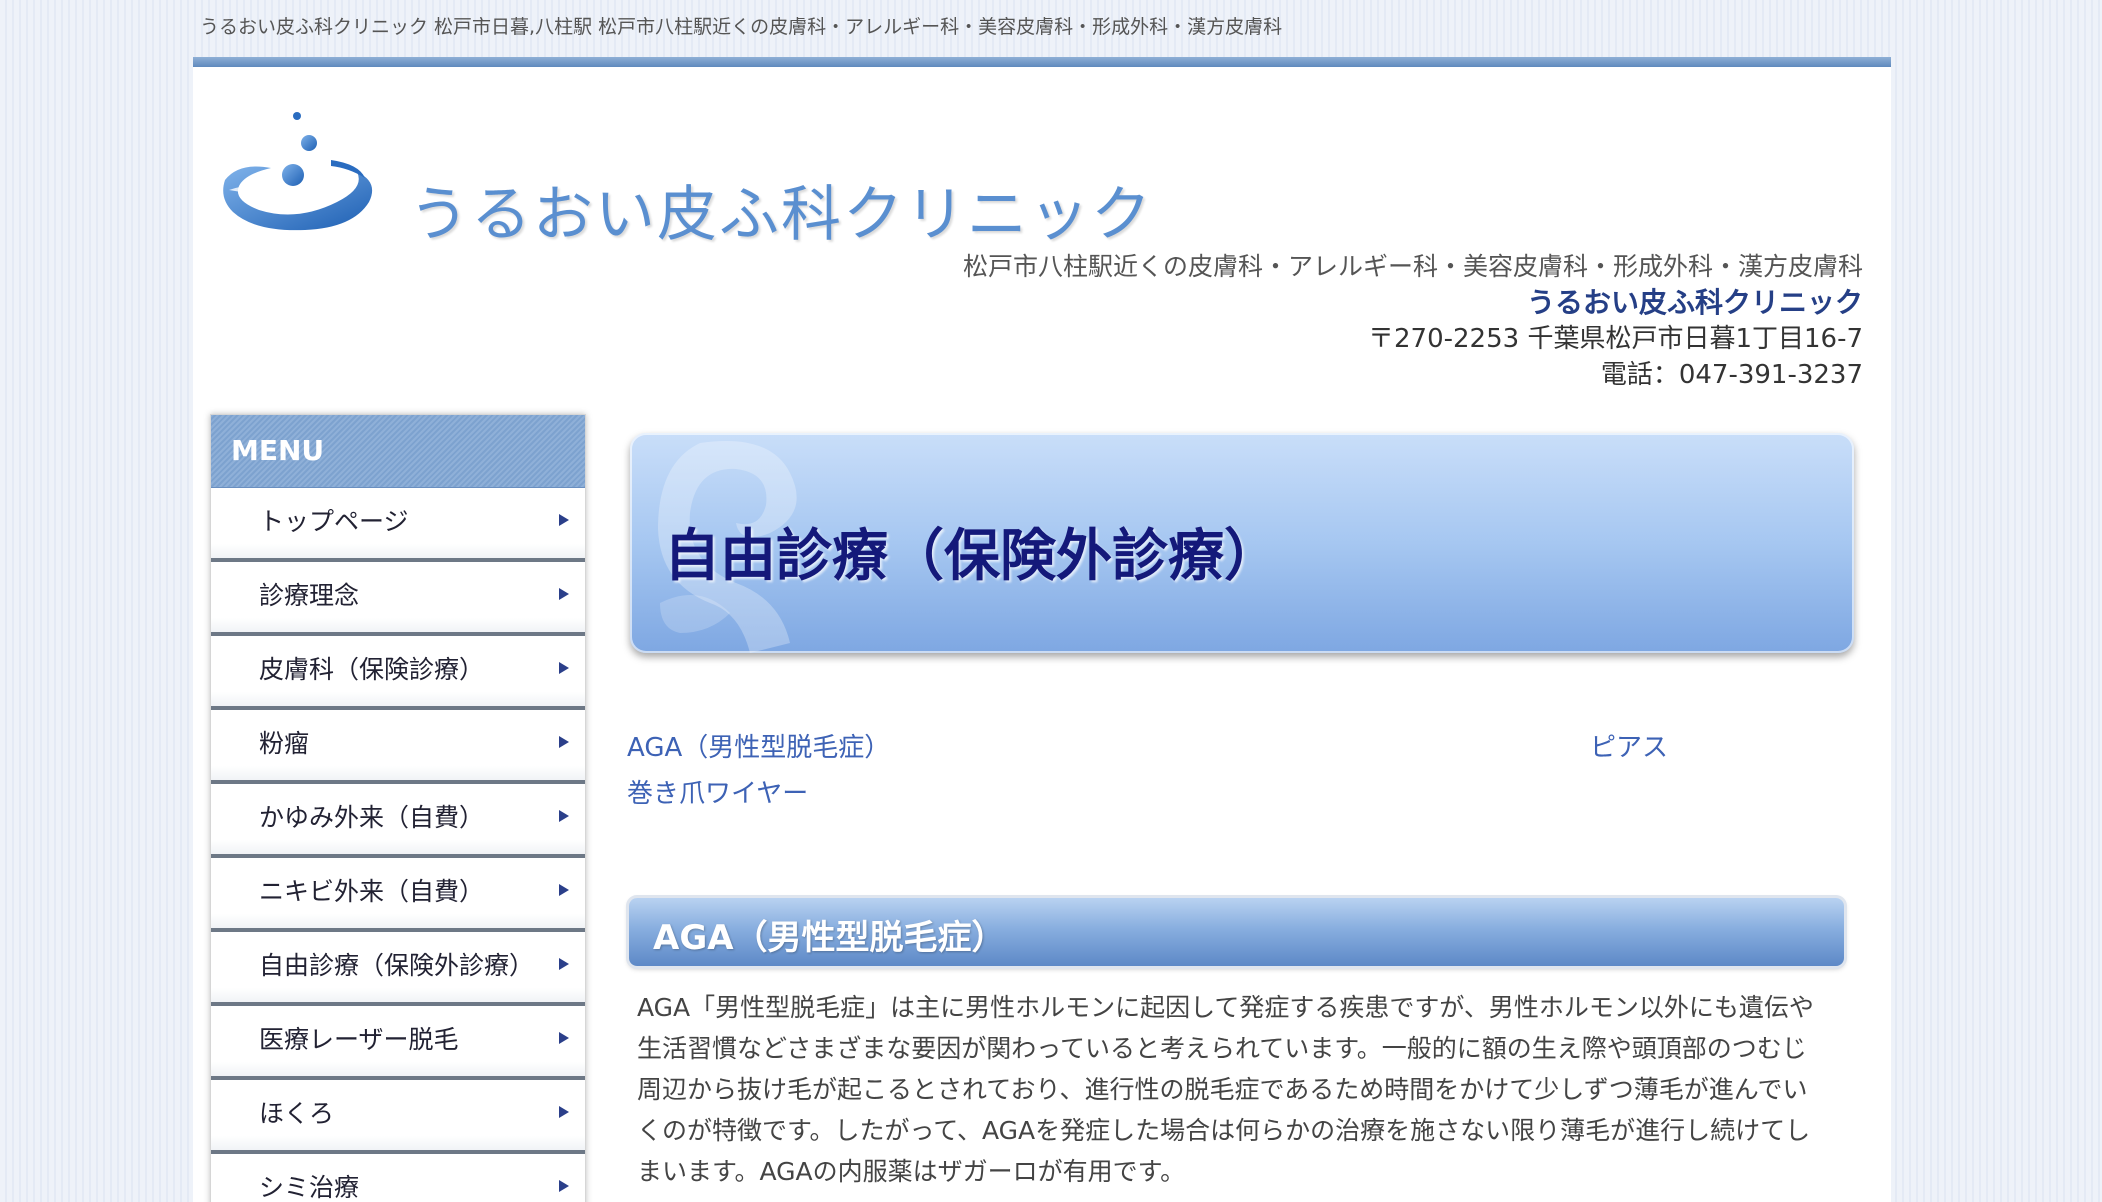 The image size is (2102, 1202). I want to click on clinic-description: 松戸市八柱駅近くの皮膚科・アレルギー科・美容皮膚科・形成外科・漢方皮膚科, so click(1412, 266).